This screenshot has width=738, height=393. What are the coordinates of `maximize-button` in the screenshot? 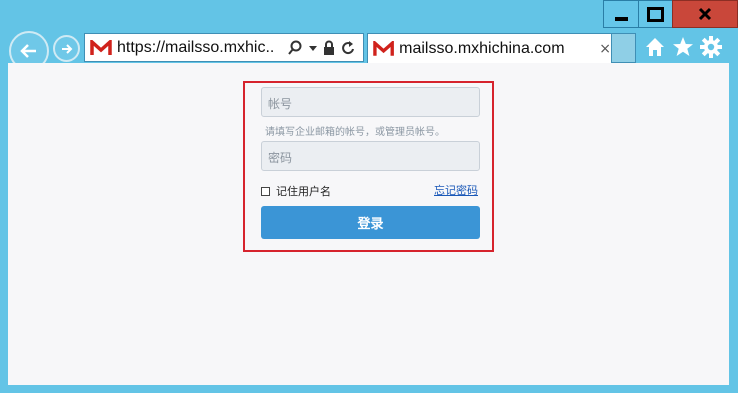 It's located at (655, 14).